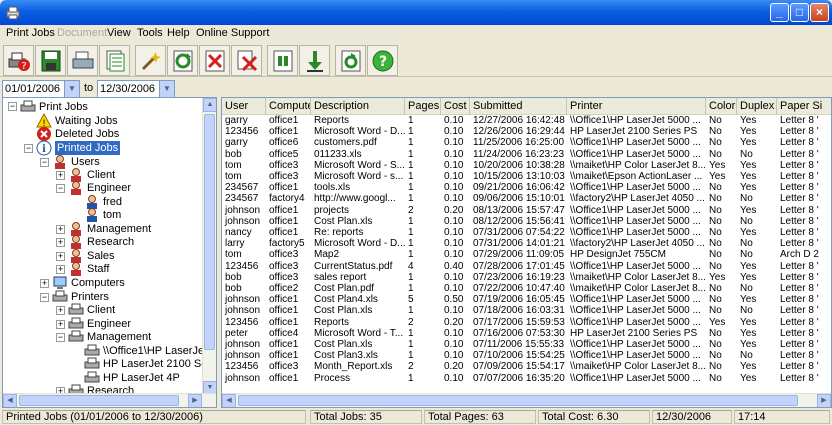  What do you see at coordinates (455, 106) in the screenshot?
I see `column-header-cost: Cost` at bounding box center [455, 106].